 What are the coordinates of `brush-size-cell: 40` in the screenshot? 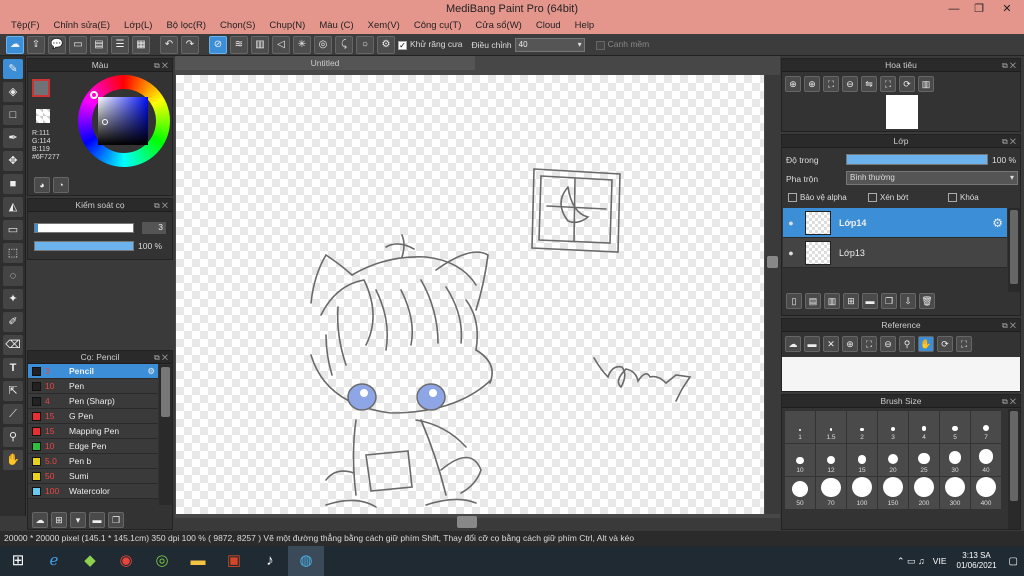 It's located at (986, 460).